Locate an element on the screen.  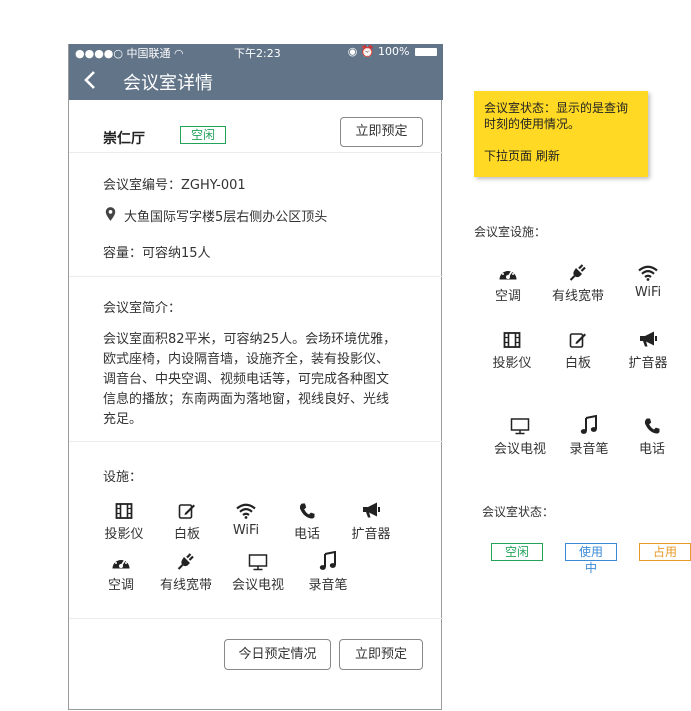
legend-label: 录音笔 is located at coordinates (589, 449).